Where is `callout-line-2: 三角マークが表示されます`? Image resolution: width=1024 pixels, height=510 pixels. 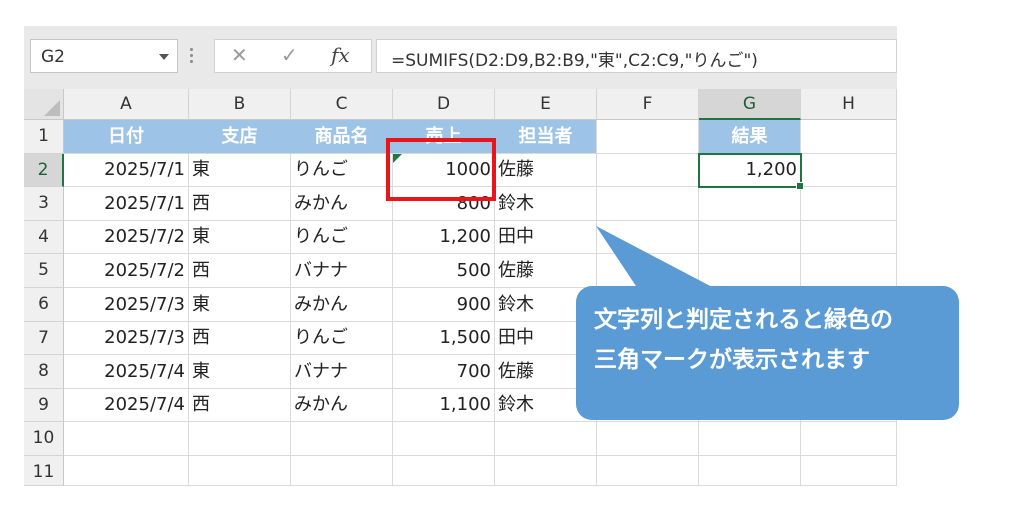 callout-line-2: 三角マークが表示されます is located at coordinates (732, 360).